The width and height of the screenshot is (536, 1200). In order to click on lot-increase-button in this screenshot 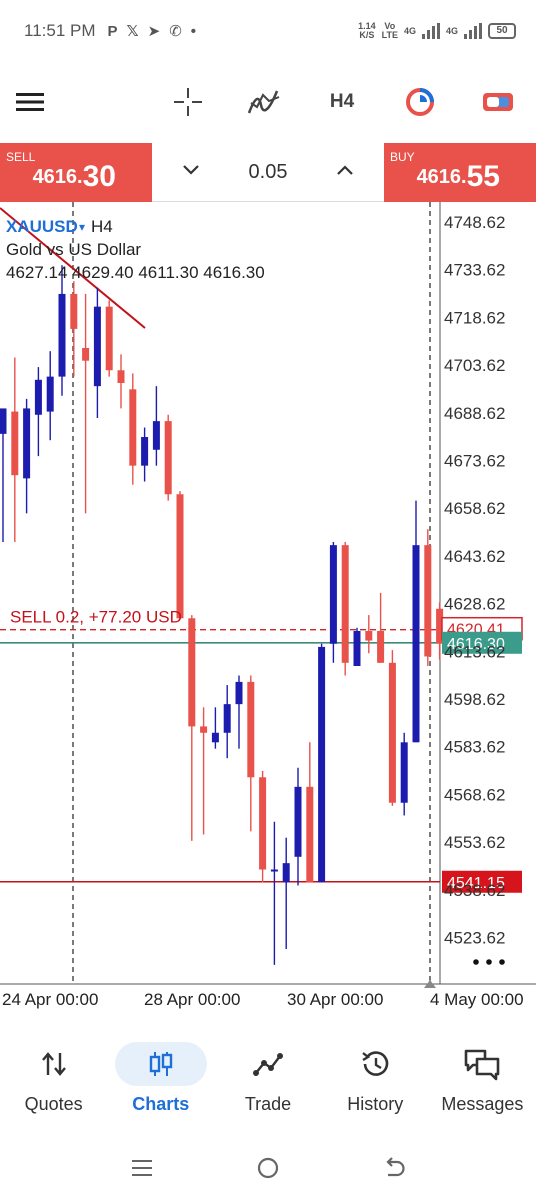, I will do `click(345, 172)`.